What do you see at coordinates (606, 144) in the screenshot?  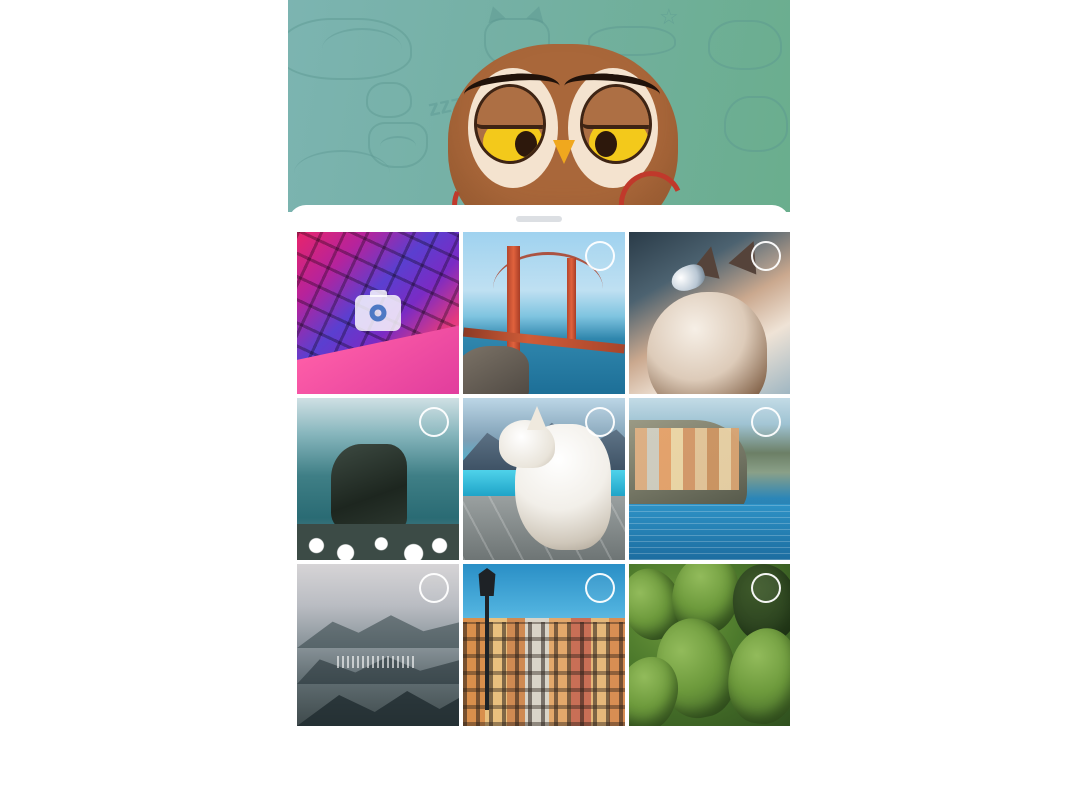 I see `owl-pupil-right` at bounding box center [606, 144].